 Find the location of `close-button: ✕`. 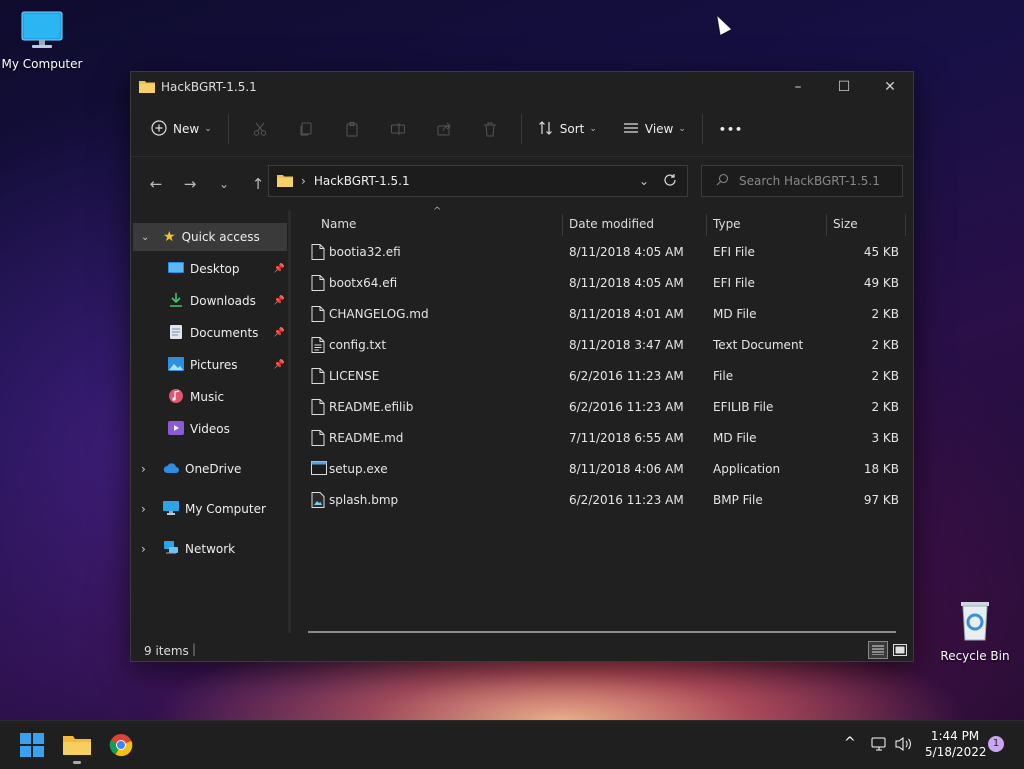

close-button: ✕ is located at coordinates (890, 87).